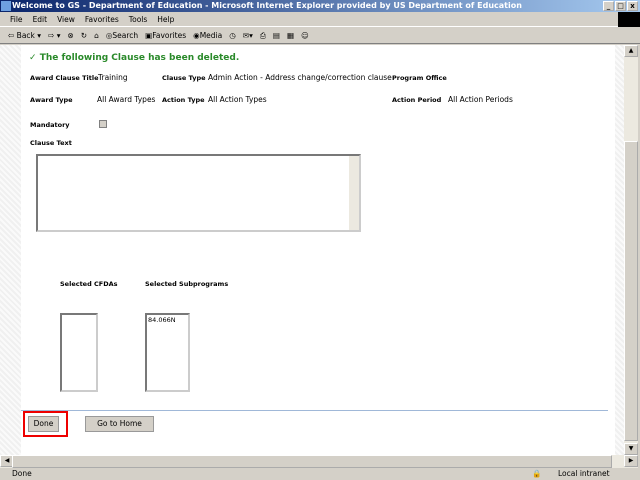 This screenshot has height=480, width=640. Describe the element at coordinates (184, 78) in the screenshot. I see `clause-type-label: Clause Type` at that location.